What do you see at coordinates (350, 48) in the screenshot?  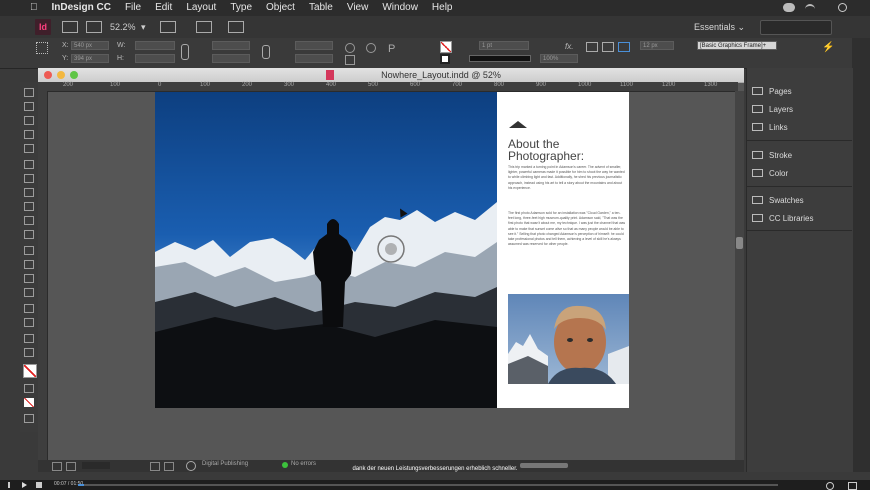 I see `rotate-cw-icon` at bounding box center [350, 48].